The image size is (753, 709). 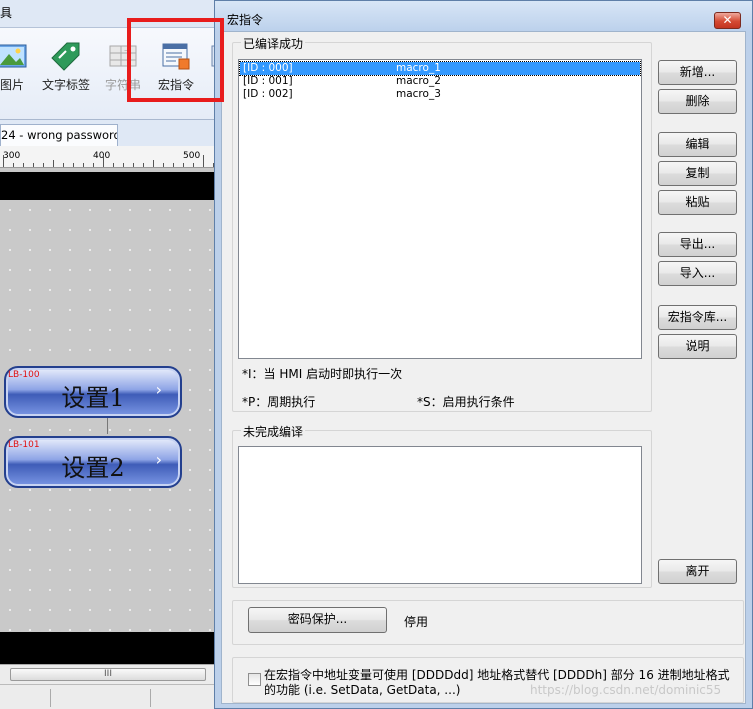 I want to click on ribbon-string-table-button: → 字符串, so click(x=123, y=70).